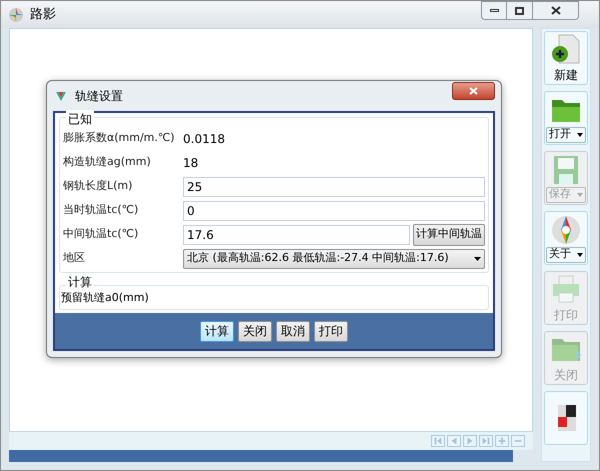 The height and width of the screenshot is (471, 600). I want to click on toolbar-label: 新建, so click(566, 75).